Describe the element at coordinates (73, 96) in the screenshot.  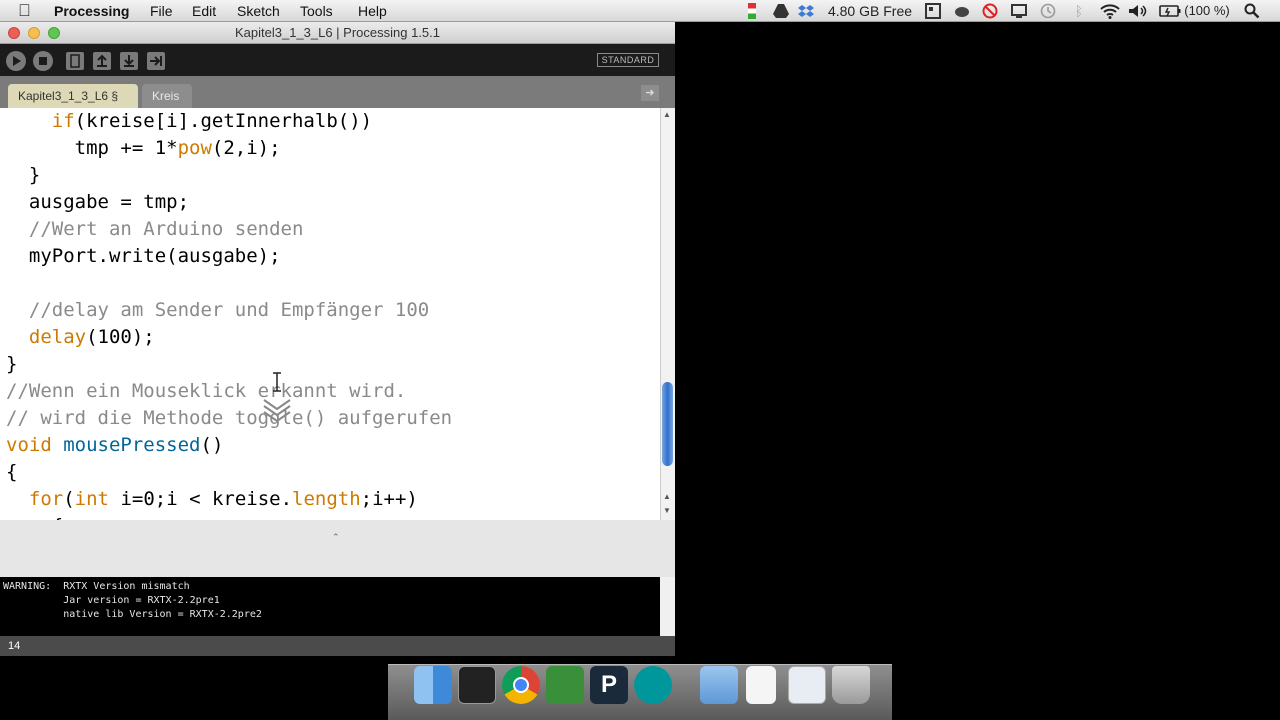
I see `tab-kapitel3: Kapitel3_1_3_L6 §` at that location.